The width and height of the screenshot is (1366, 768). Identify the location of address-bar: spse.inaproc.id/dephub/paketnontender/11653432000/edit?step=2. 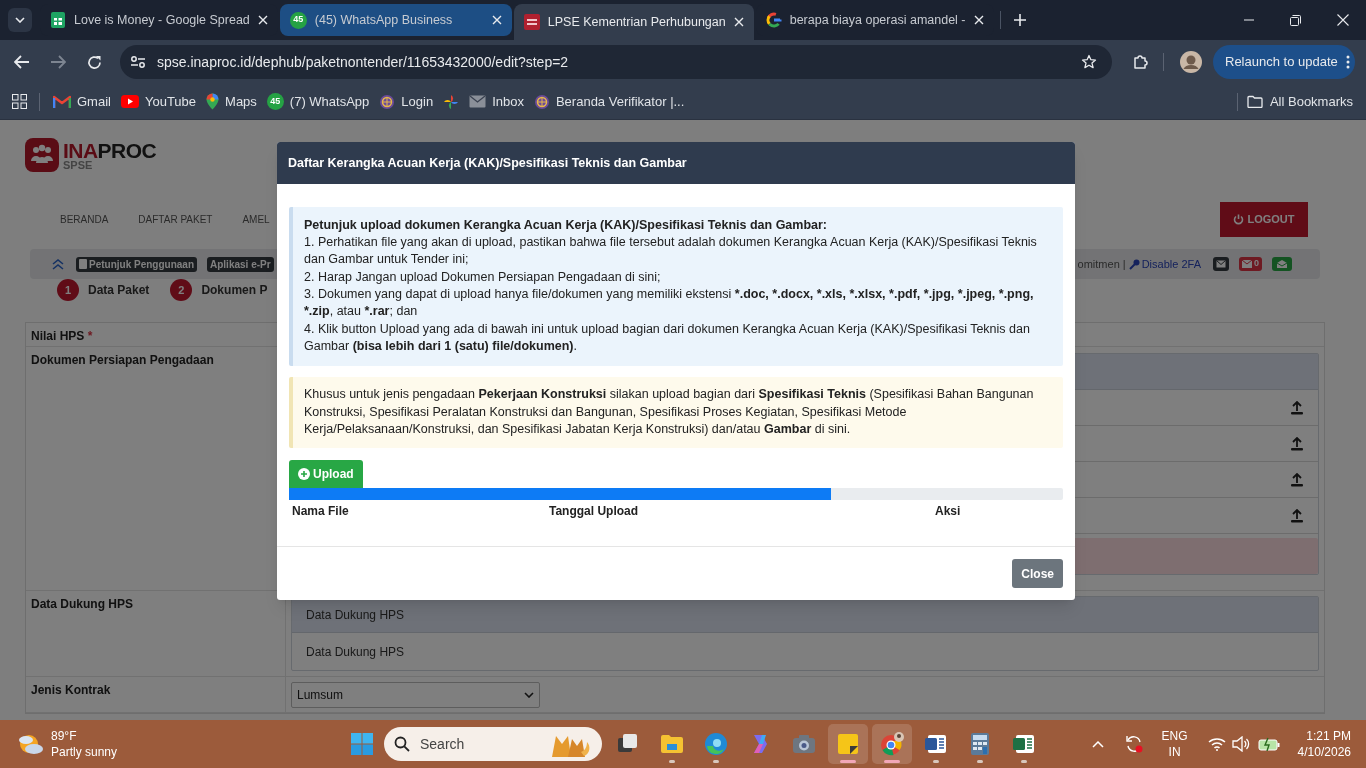
(616, 62).